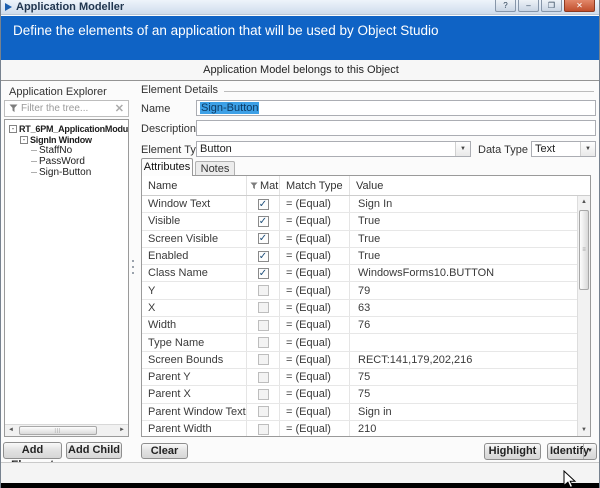  I want to click on attributes-table-header: Name Mat... Match Type Value, so click(366, 186).